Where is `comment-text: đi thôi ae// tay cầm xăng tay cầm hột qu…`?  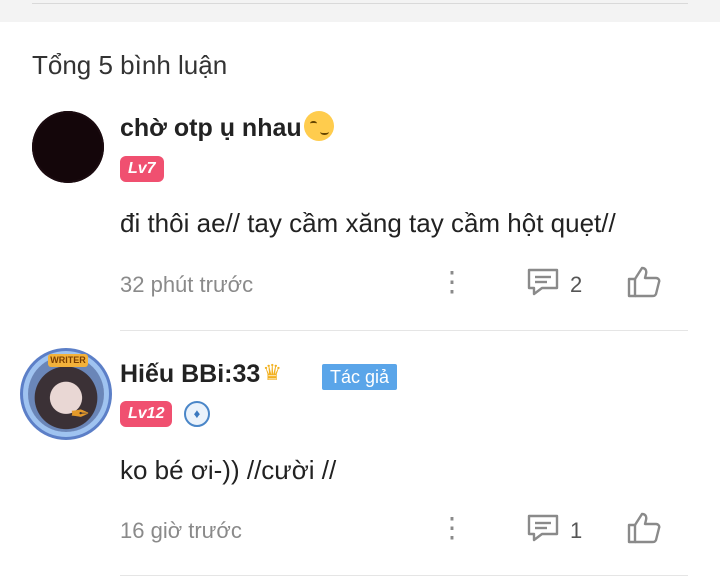 comment-text: đi thôi ae// tay cầm xăng tay cầm hột qu… is located at coordinates (368, 223).